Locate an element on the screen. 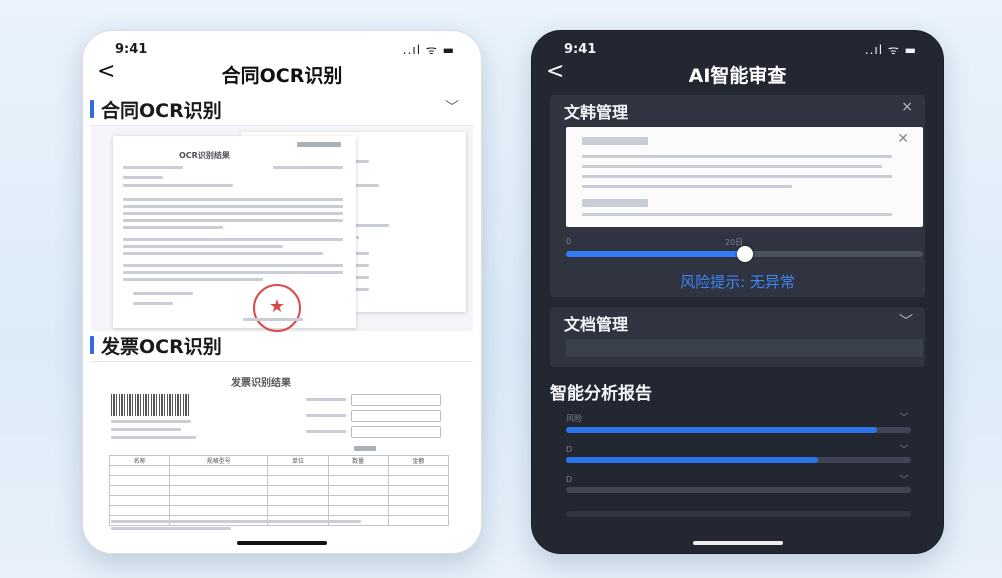 Image resolution: width=1002 pixels, height=578 pixels. invoice-preview-card: 发票识别结果 名称 规格型号 单位 数量 金额 is located at coordinates (282, 446).